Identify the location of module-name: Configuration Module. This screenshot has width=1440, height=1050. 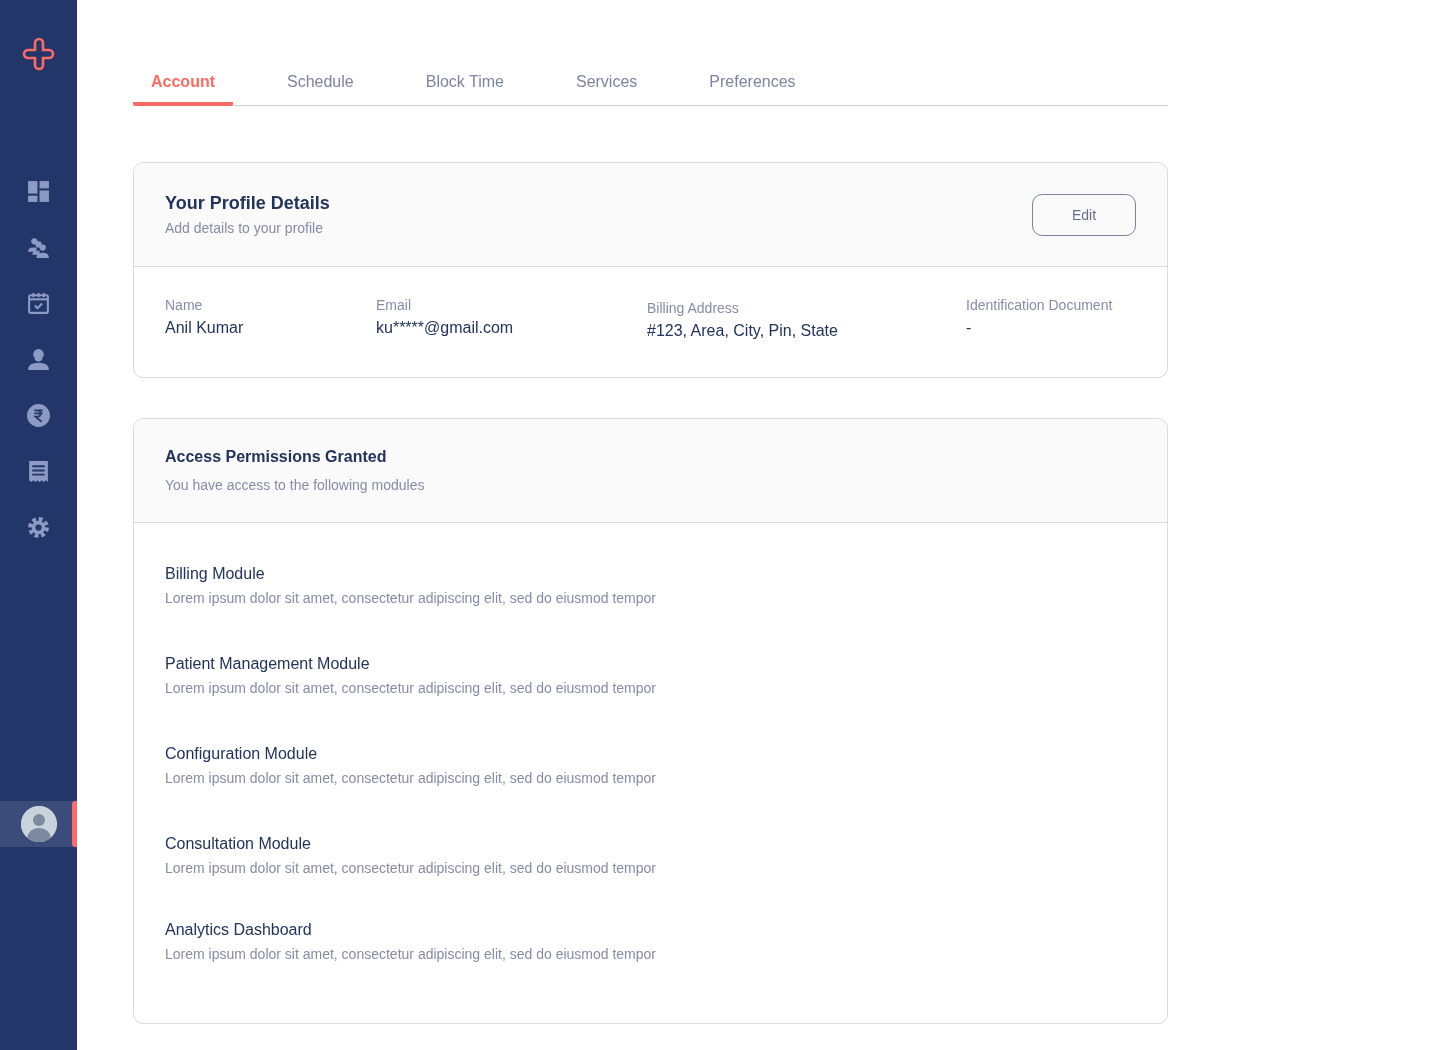
(242, 754).